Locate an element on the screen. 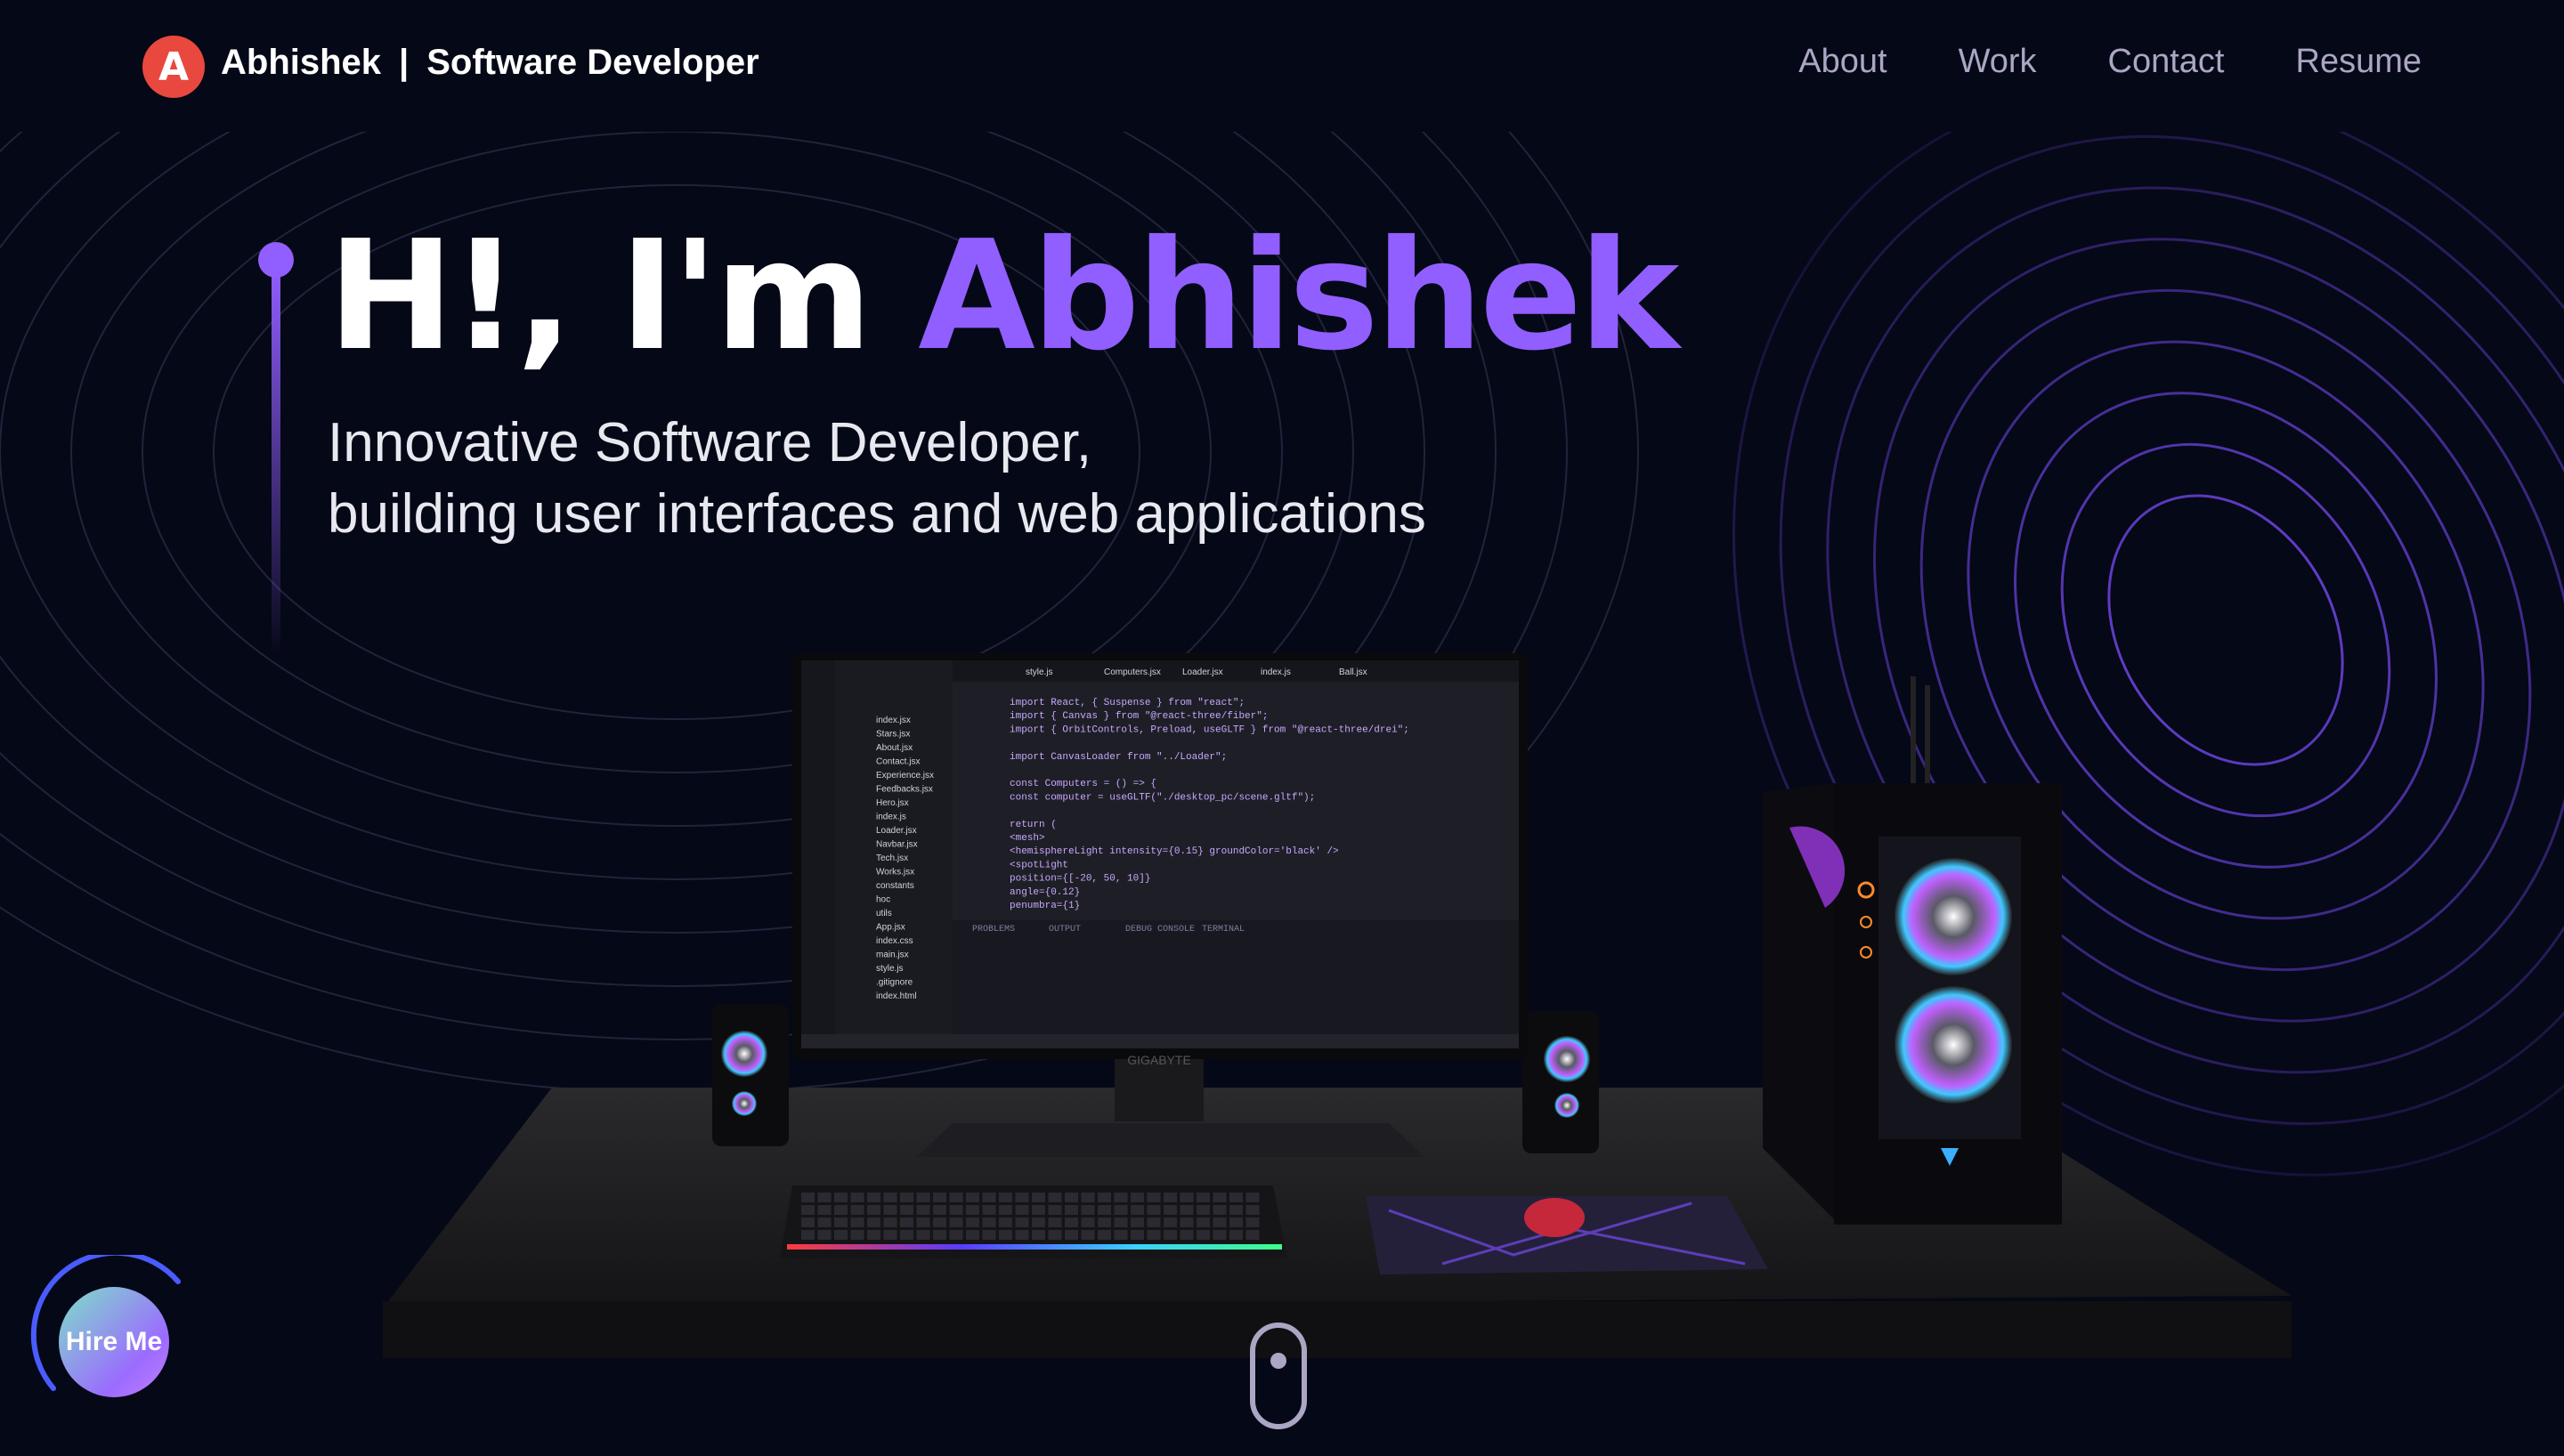  brand: Abhishek | Software Developer is located at coordinates (490, 63).